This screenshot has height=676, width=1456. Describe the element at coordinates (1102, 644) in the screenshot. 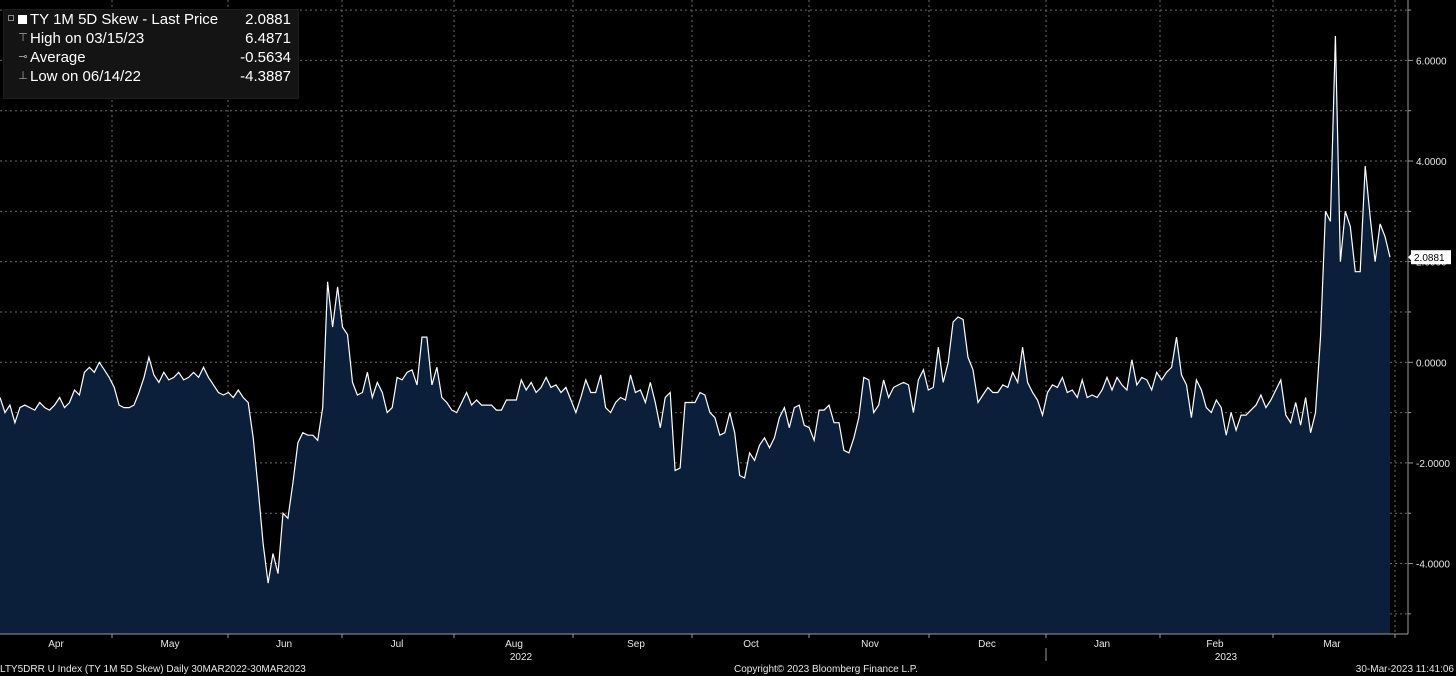

I see `x-month-label: Jan` at that location.